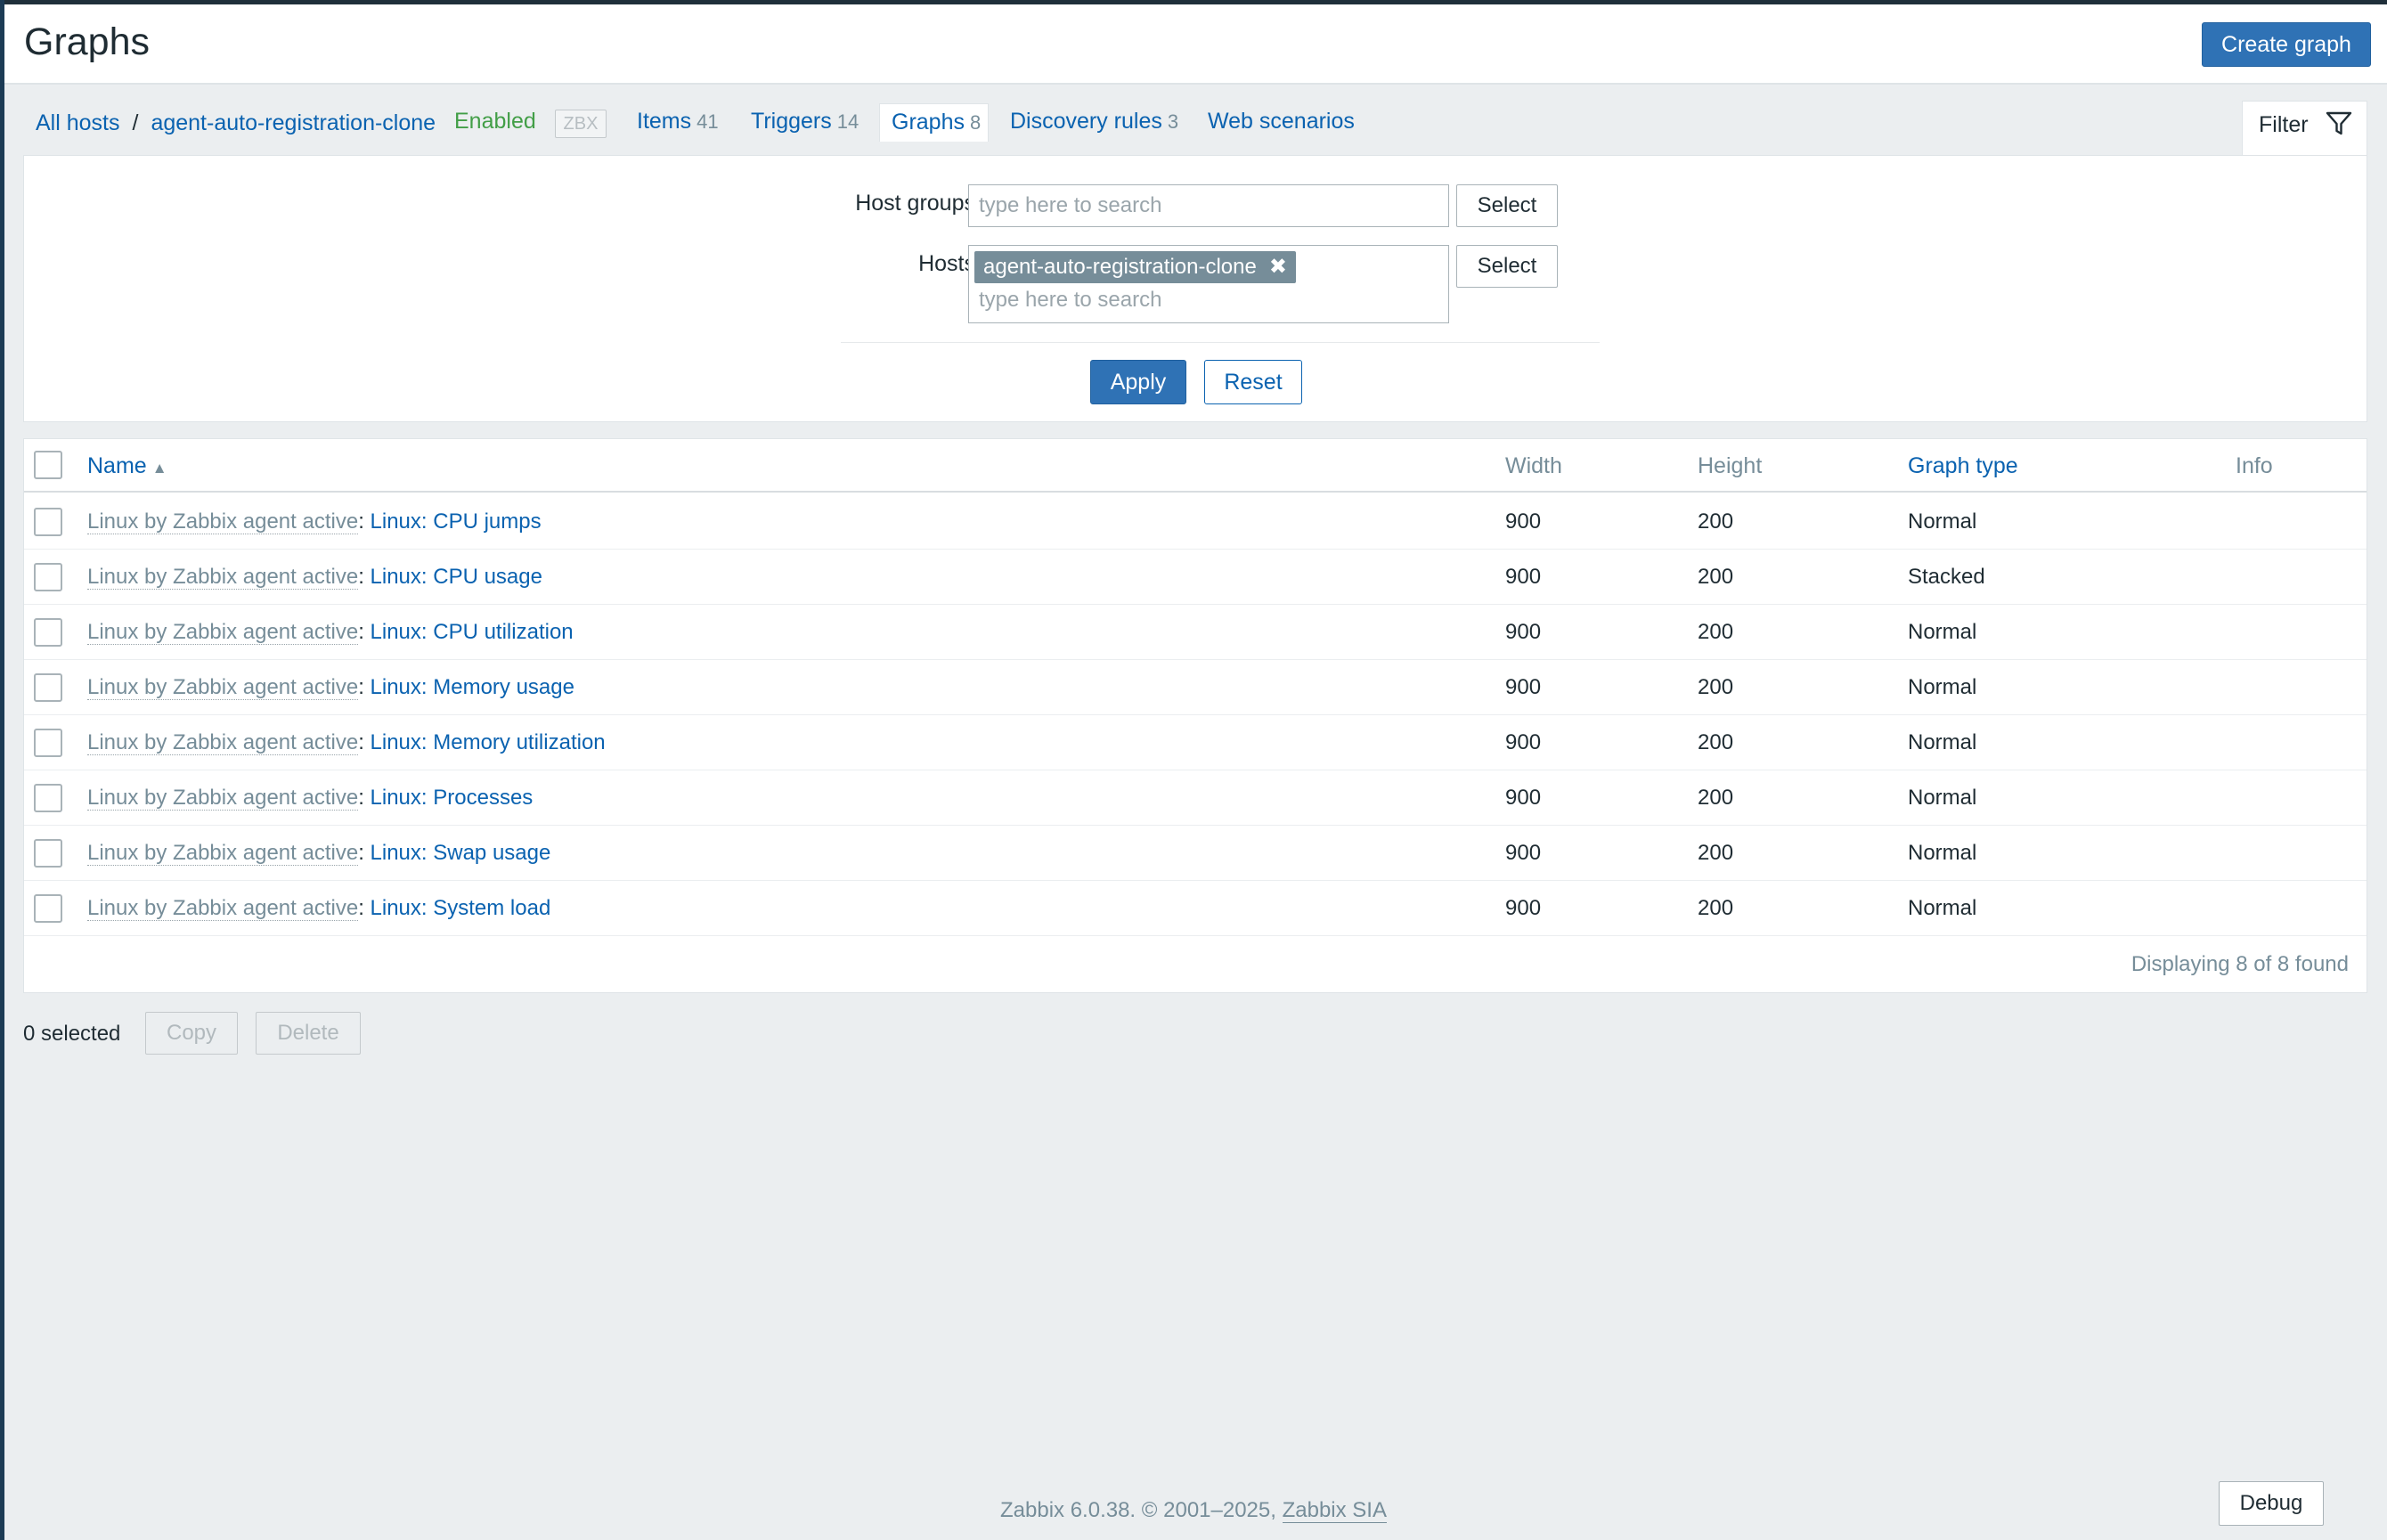  What do you see at coordinates (1730, 465) in the screenshot?
I see `column-height-header: Height` at bounding box center [1730, 465].